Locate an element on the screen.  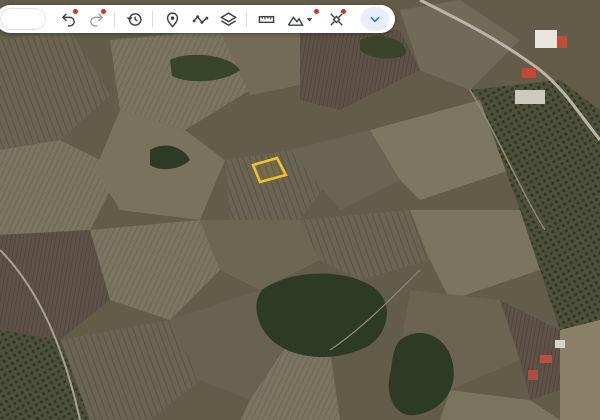
layers-button is located at coordinates (228, 19).